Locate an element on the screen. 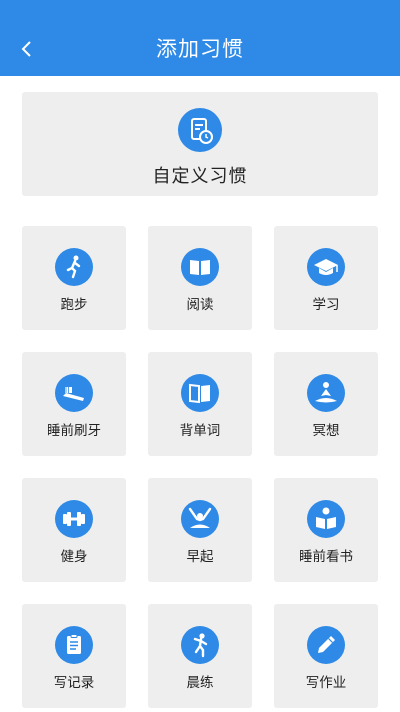 This screenshot has height=712, width=400. habit-label: 学习 is located at coordinates (326, 305).